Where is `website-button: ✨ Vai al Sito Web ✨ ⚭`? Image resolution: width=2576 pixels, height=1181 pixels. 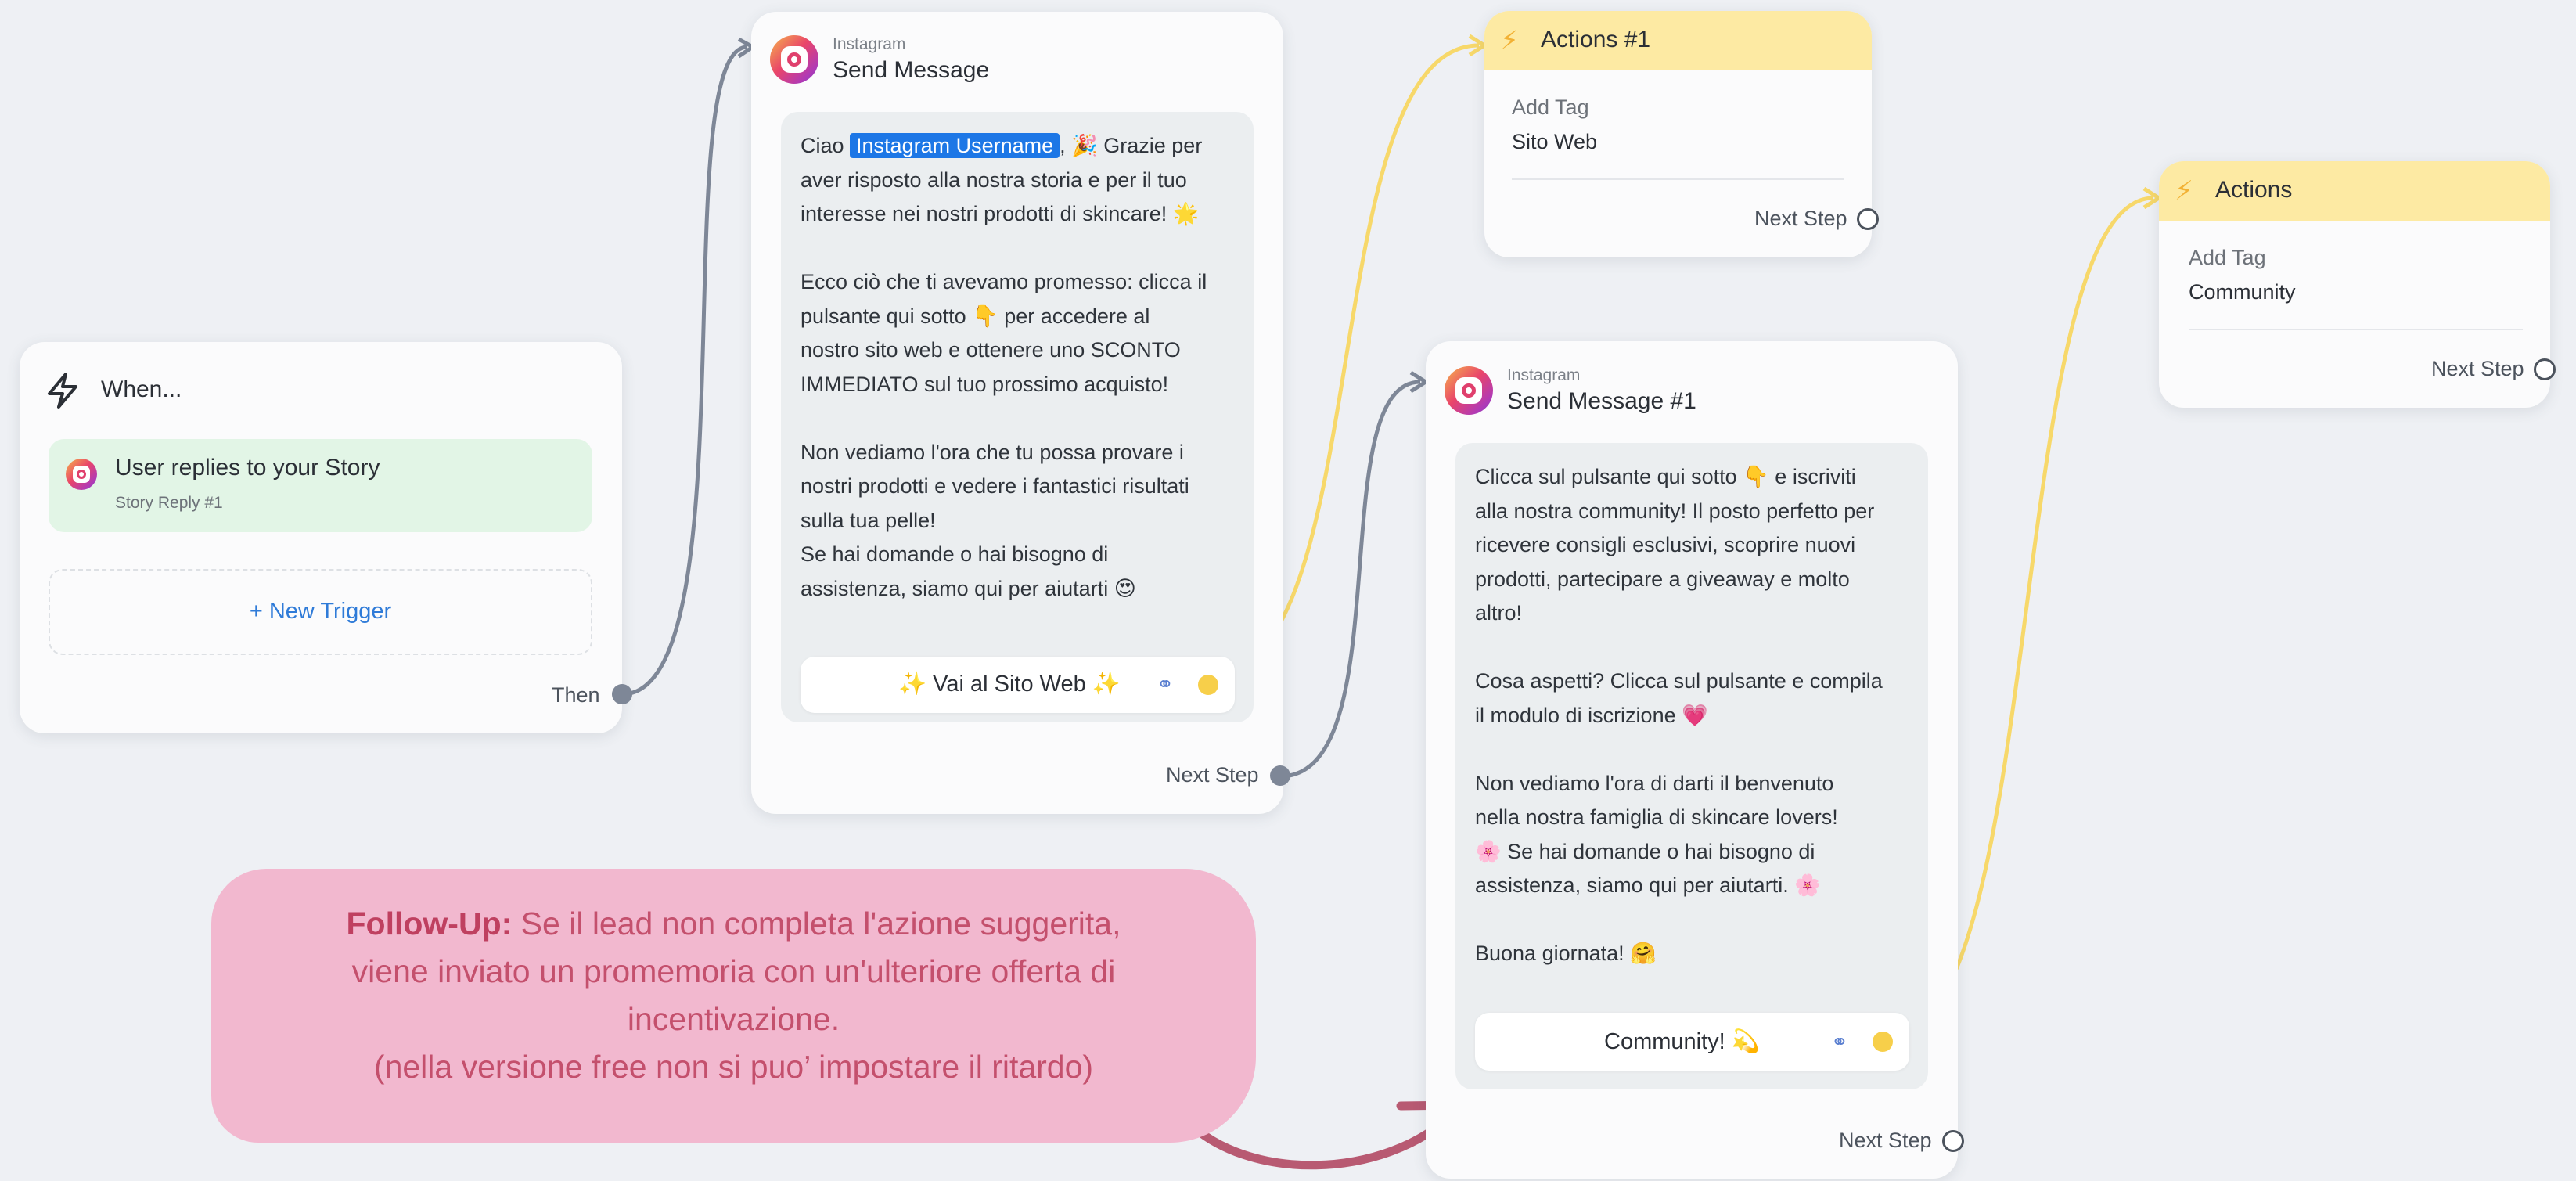 website-button: ✨ Vai al Sito Web ✨ ⚭ is located at coordinates (1018, 685).